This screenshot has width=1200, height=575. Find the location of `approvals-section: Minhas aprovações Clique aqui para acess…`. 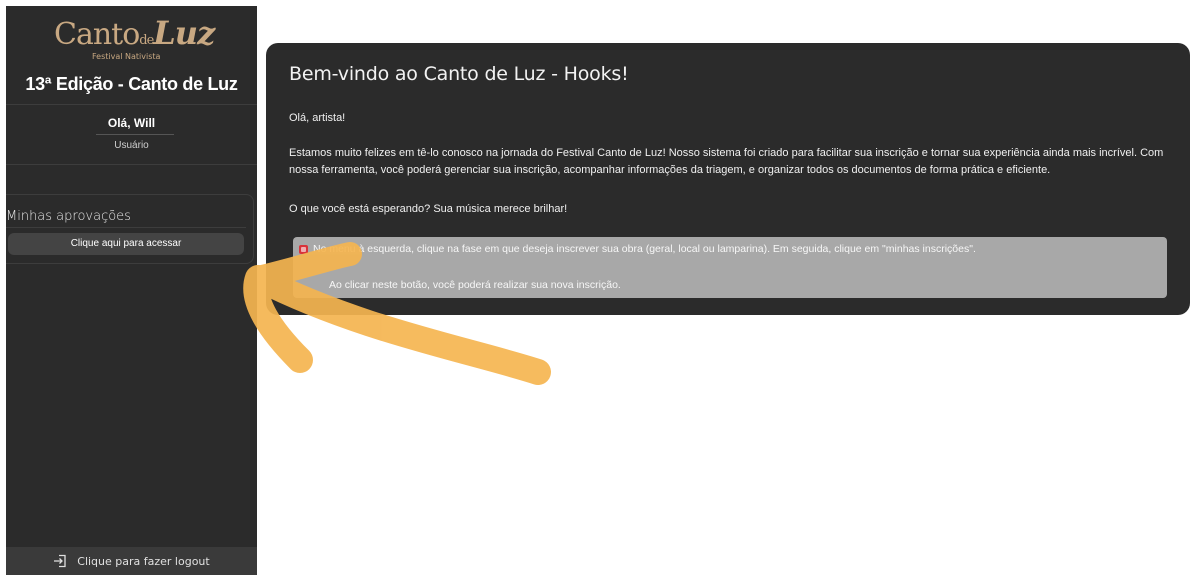

approvals-section: Minhas aprovações Clique aqui para acess… is located at coordinates (130, 229).